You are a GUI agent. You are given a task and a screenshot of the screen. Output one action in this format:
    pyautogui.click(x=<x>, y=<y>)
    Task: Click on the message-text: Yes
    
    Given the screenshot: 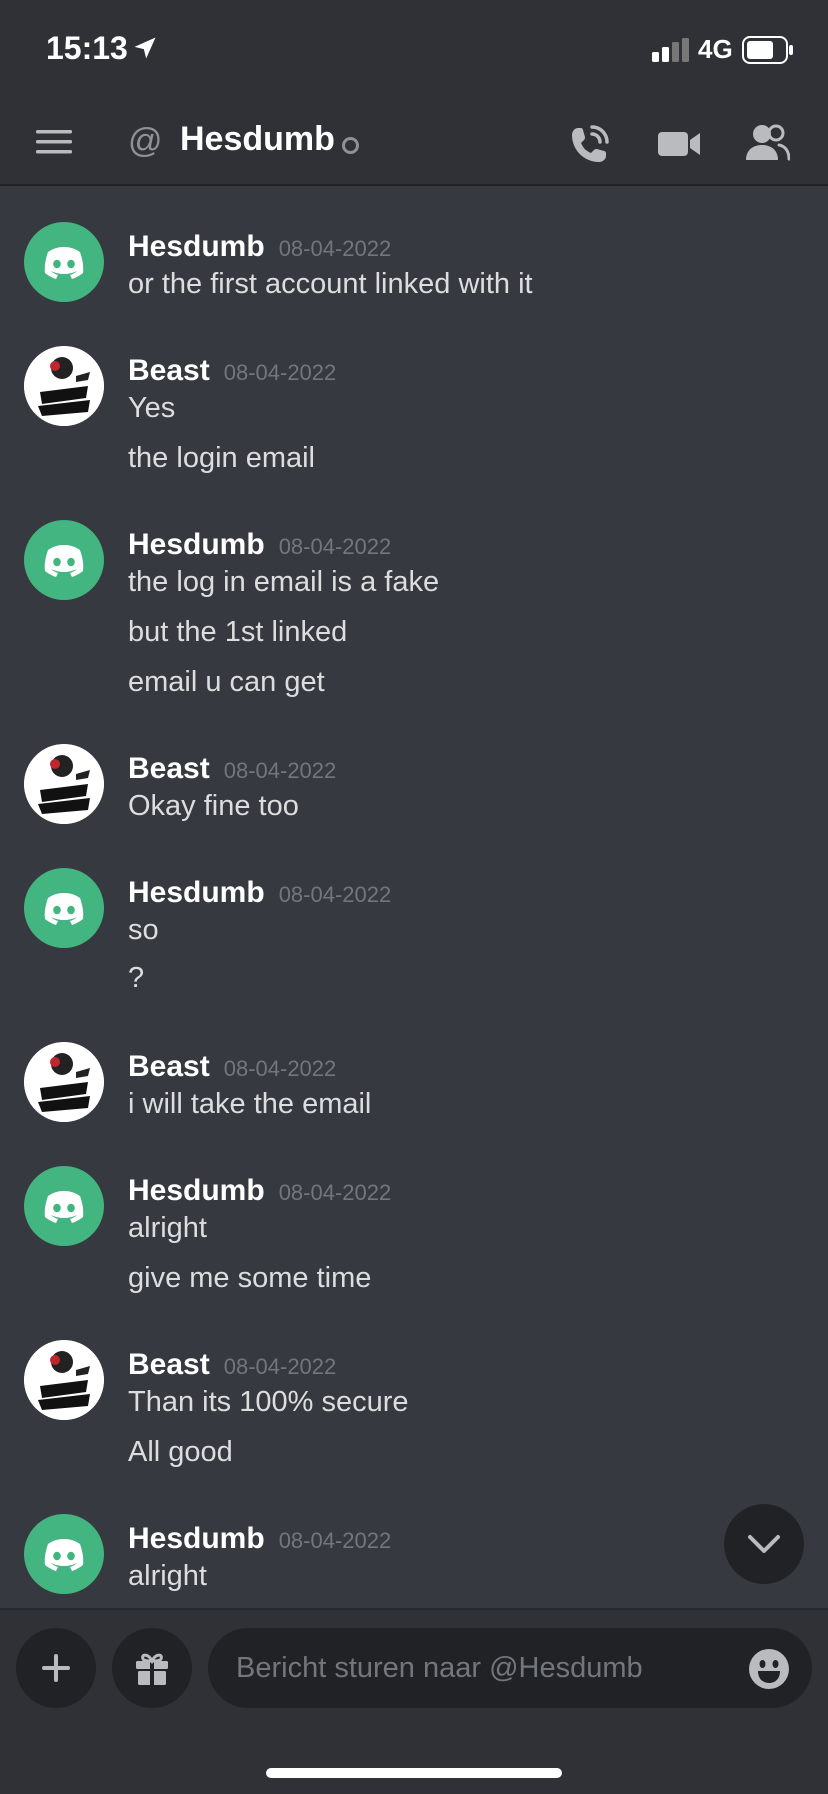 What is the action you would take?
    pyautogui.click(x=152, y=408)
    